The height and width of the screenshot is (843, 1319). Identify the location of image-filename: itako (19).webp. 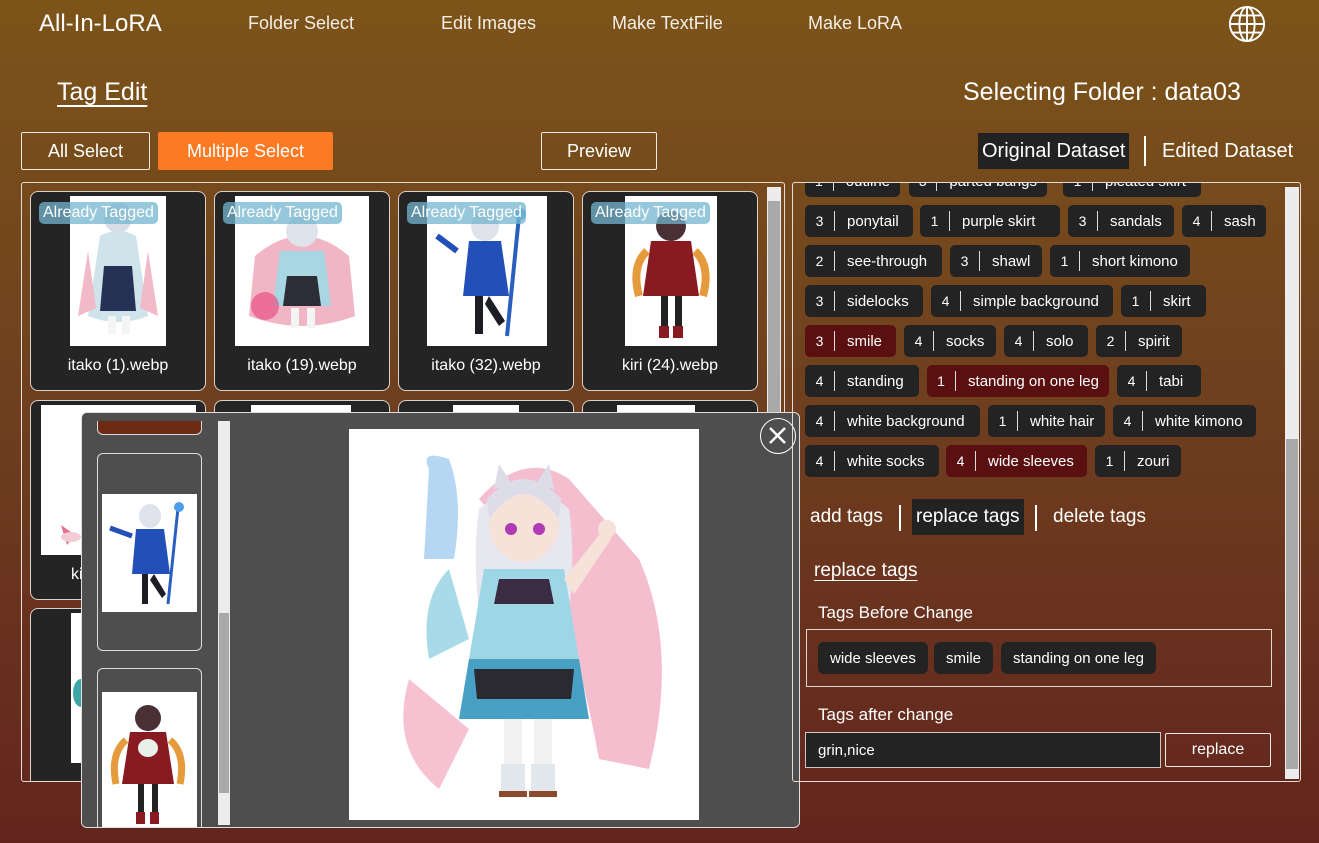
(302, 365).